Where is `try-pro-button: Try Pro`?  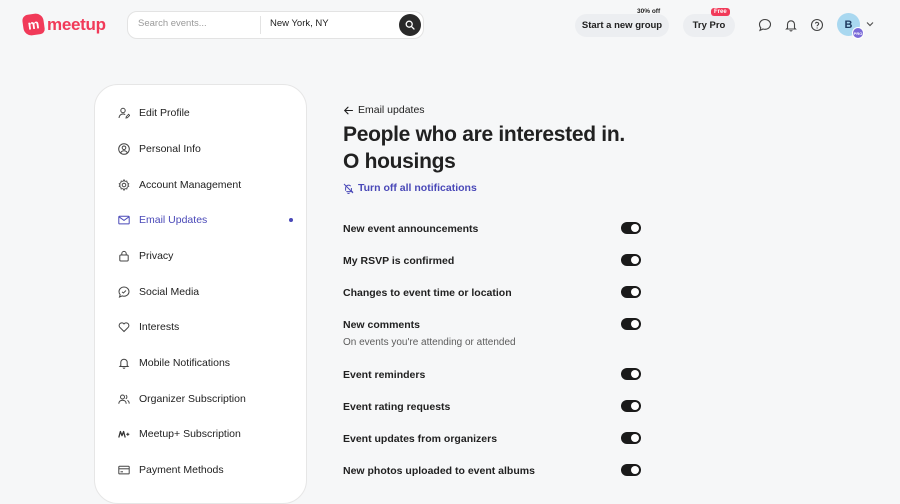 try-pro-button: Try Pro is located at coordinates (709, 25).